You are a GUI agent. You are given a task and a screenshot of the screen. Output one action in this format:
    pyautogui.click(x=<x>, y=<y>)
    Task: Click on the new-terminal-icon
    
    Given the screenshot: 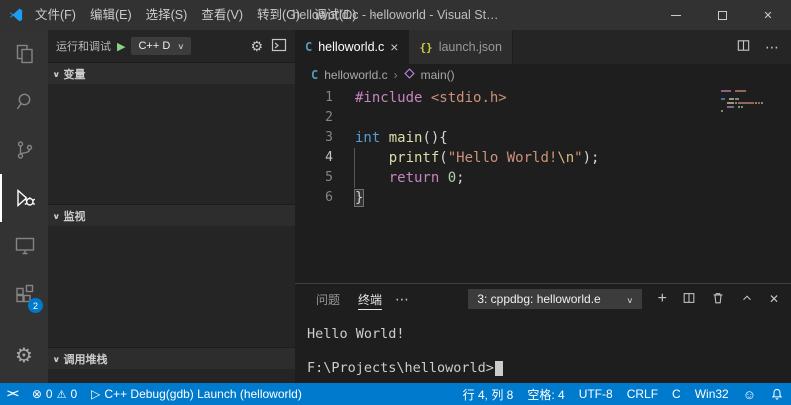 What is the action you would take?
    pyautogui.click(x=662, y=299)
    